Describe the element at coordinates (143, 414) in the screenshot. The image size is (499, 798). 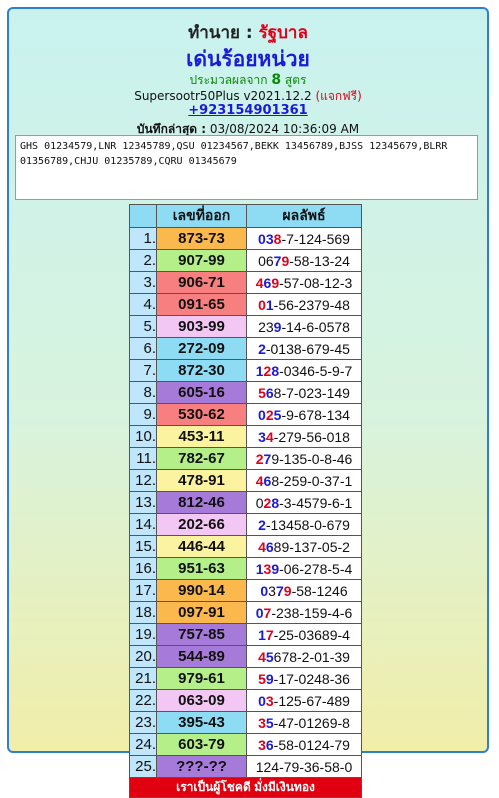
I see `row-index: 9.` at that location.